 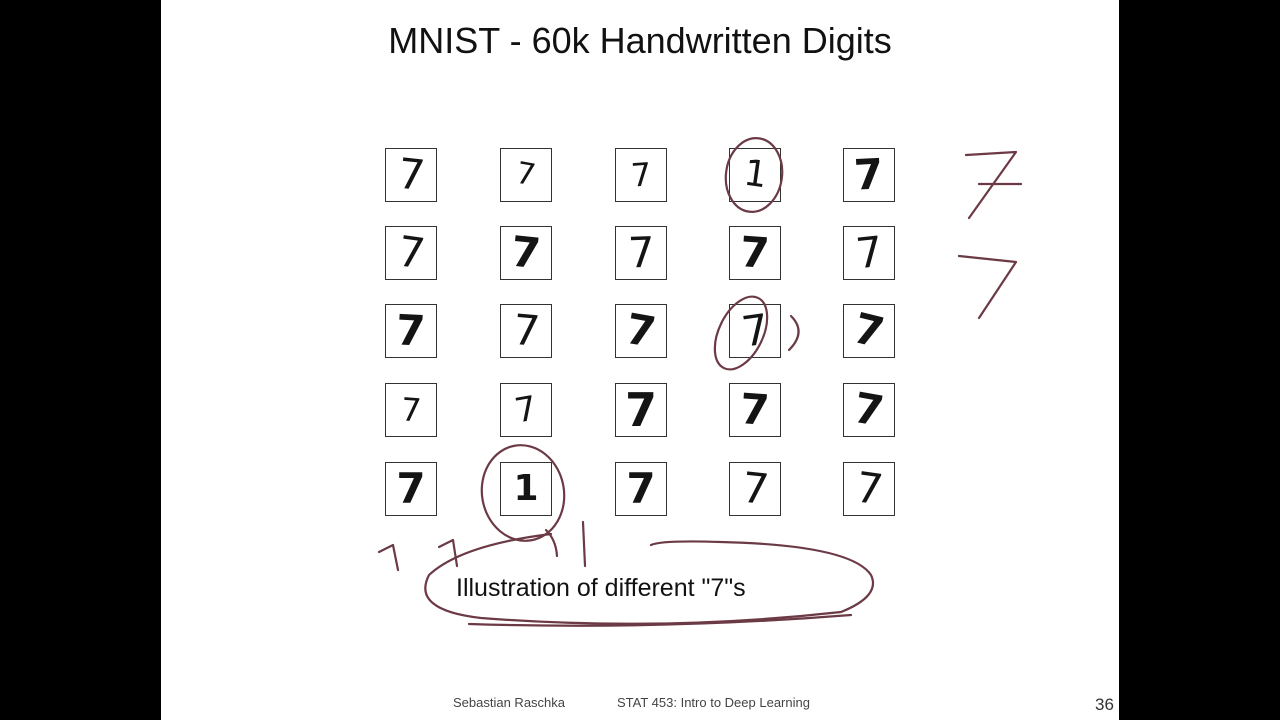 I want to click on page-number: 36, so click(x=1104, y=704).